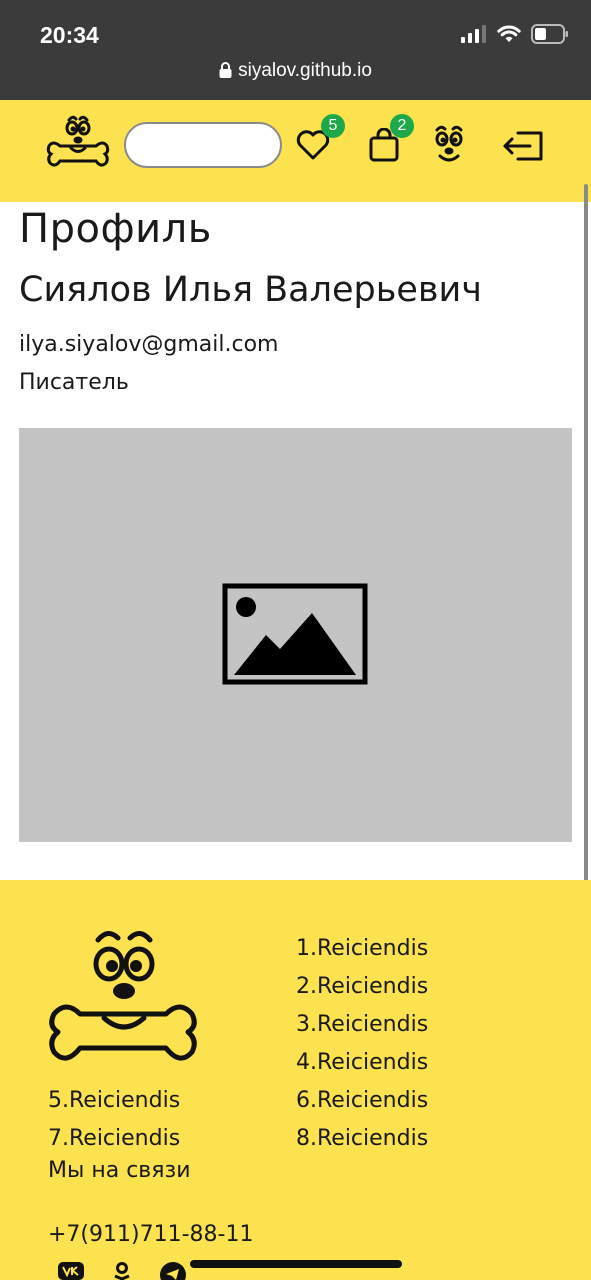  I want to click on contact-phone: +7(911)711-88-11, so click(150, 1234).